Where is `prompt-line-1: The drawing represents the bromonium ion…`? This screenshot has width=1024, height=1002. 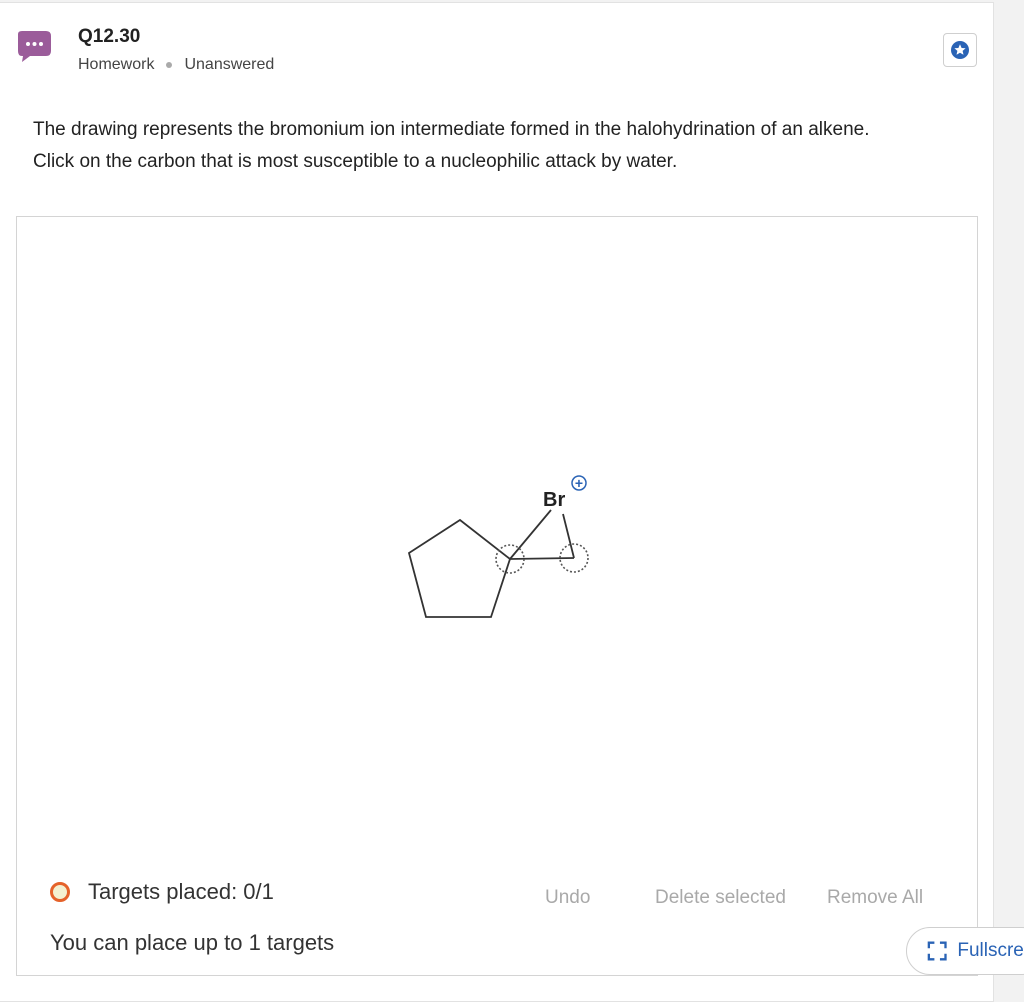 prompt-line-1: The drawing represents the bromonium ion… is located at coordinates (451, 129).